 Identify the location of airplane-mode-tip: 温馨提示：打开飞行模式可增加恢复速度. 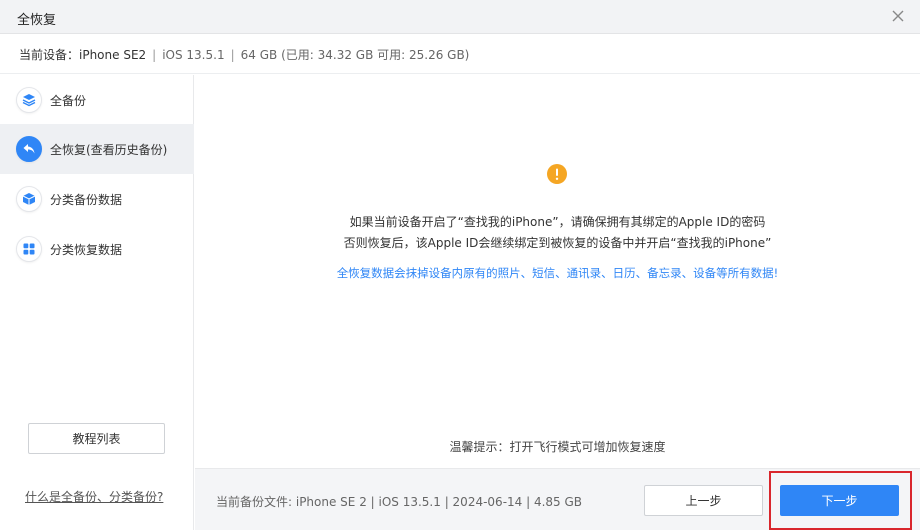
(557, 447).